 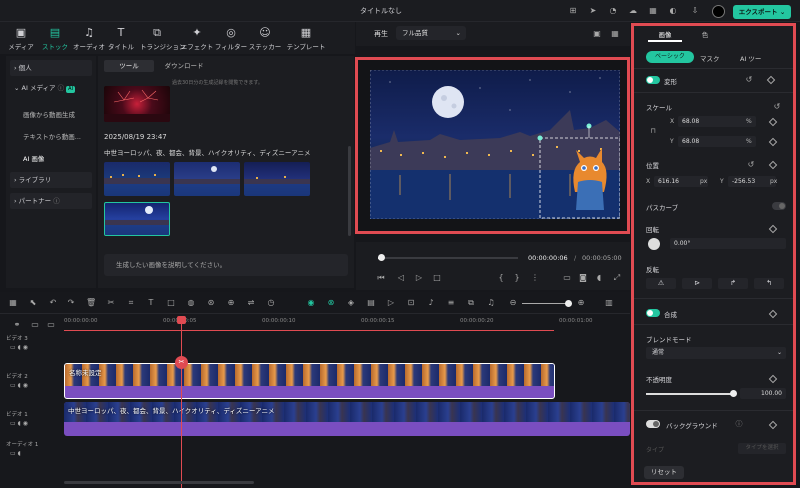 What do you see at coordinates (351, 303) in the screenshot?
I see `shield-icon: ◈` at bounding box center [351, 303].